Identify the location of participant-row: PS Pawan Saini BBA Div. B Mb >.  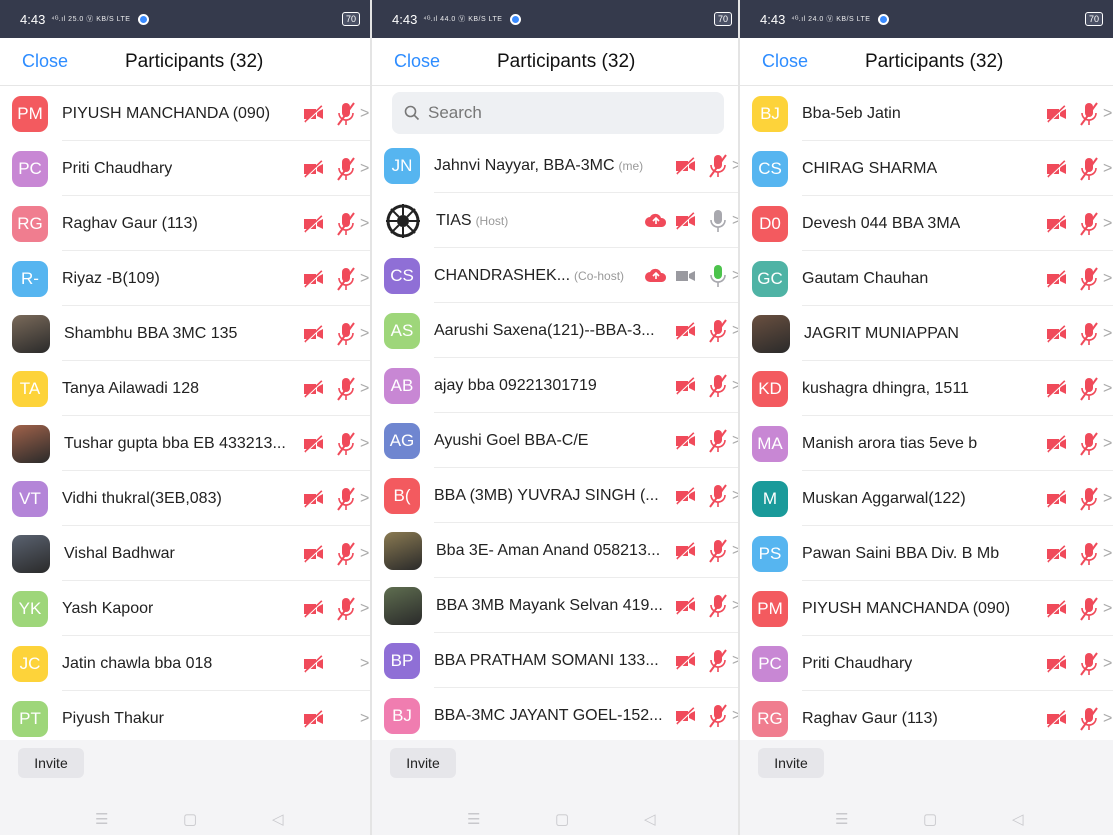
(926, 553).